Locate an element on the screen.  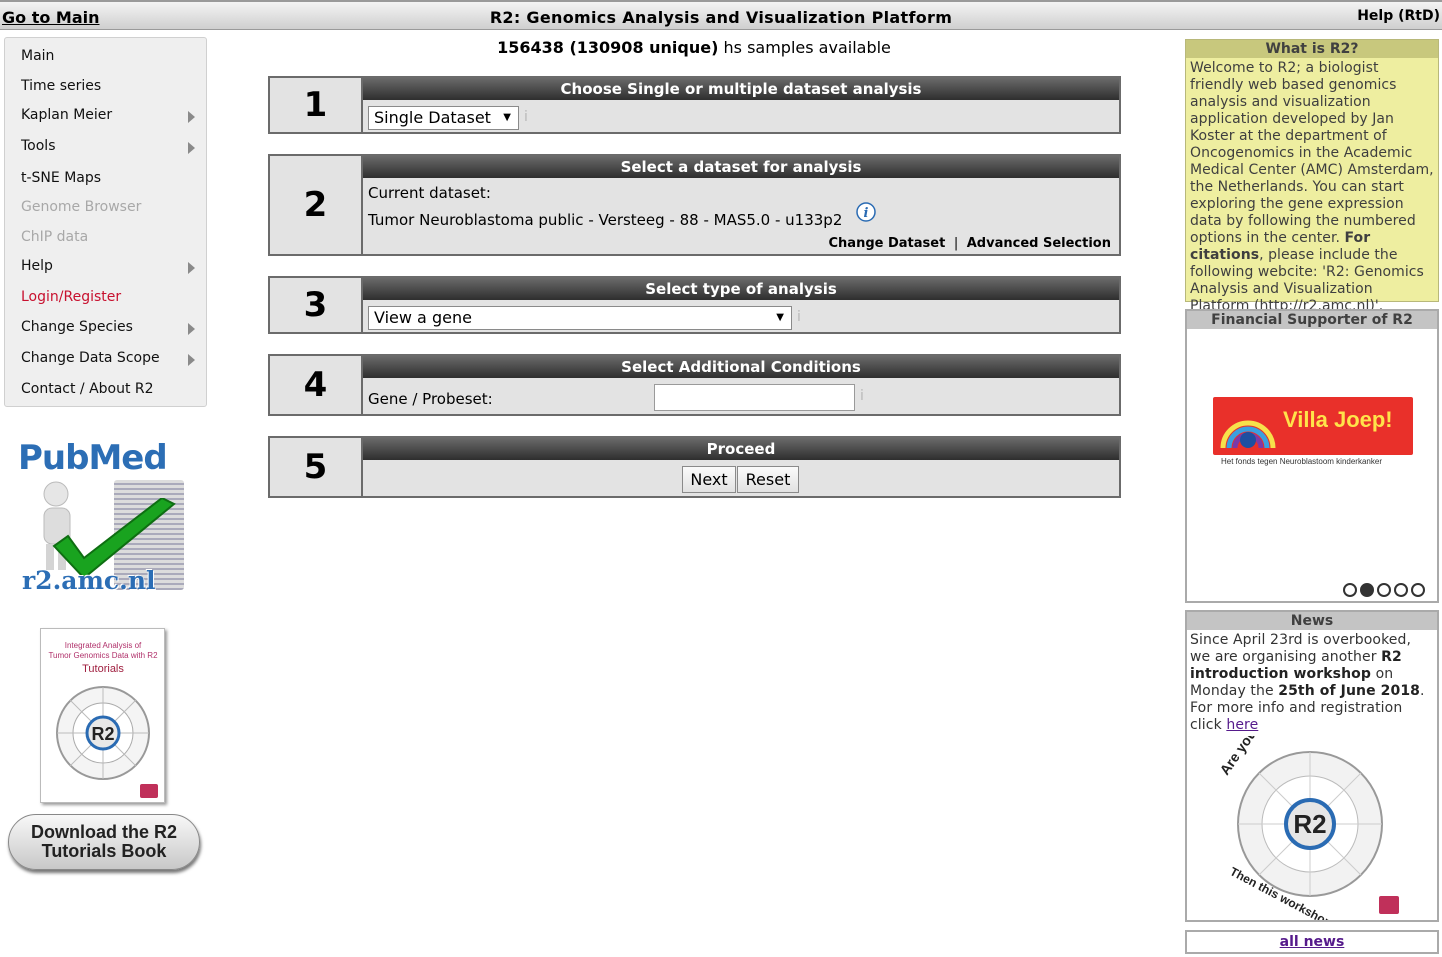
sidebar-item-label: t-SNE Maps is located at coordinates (61, 178).